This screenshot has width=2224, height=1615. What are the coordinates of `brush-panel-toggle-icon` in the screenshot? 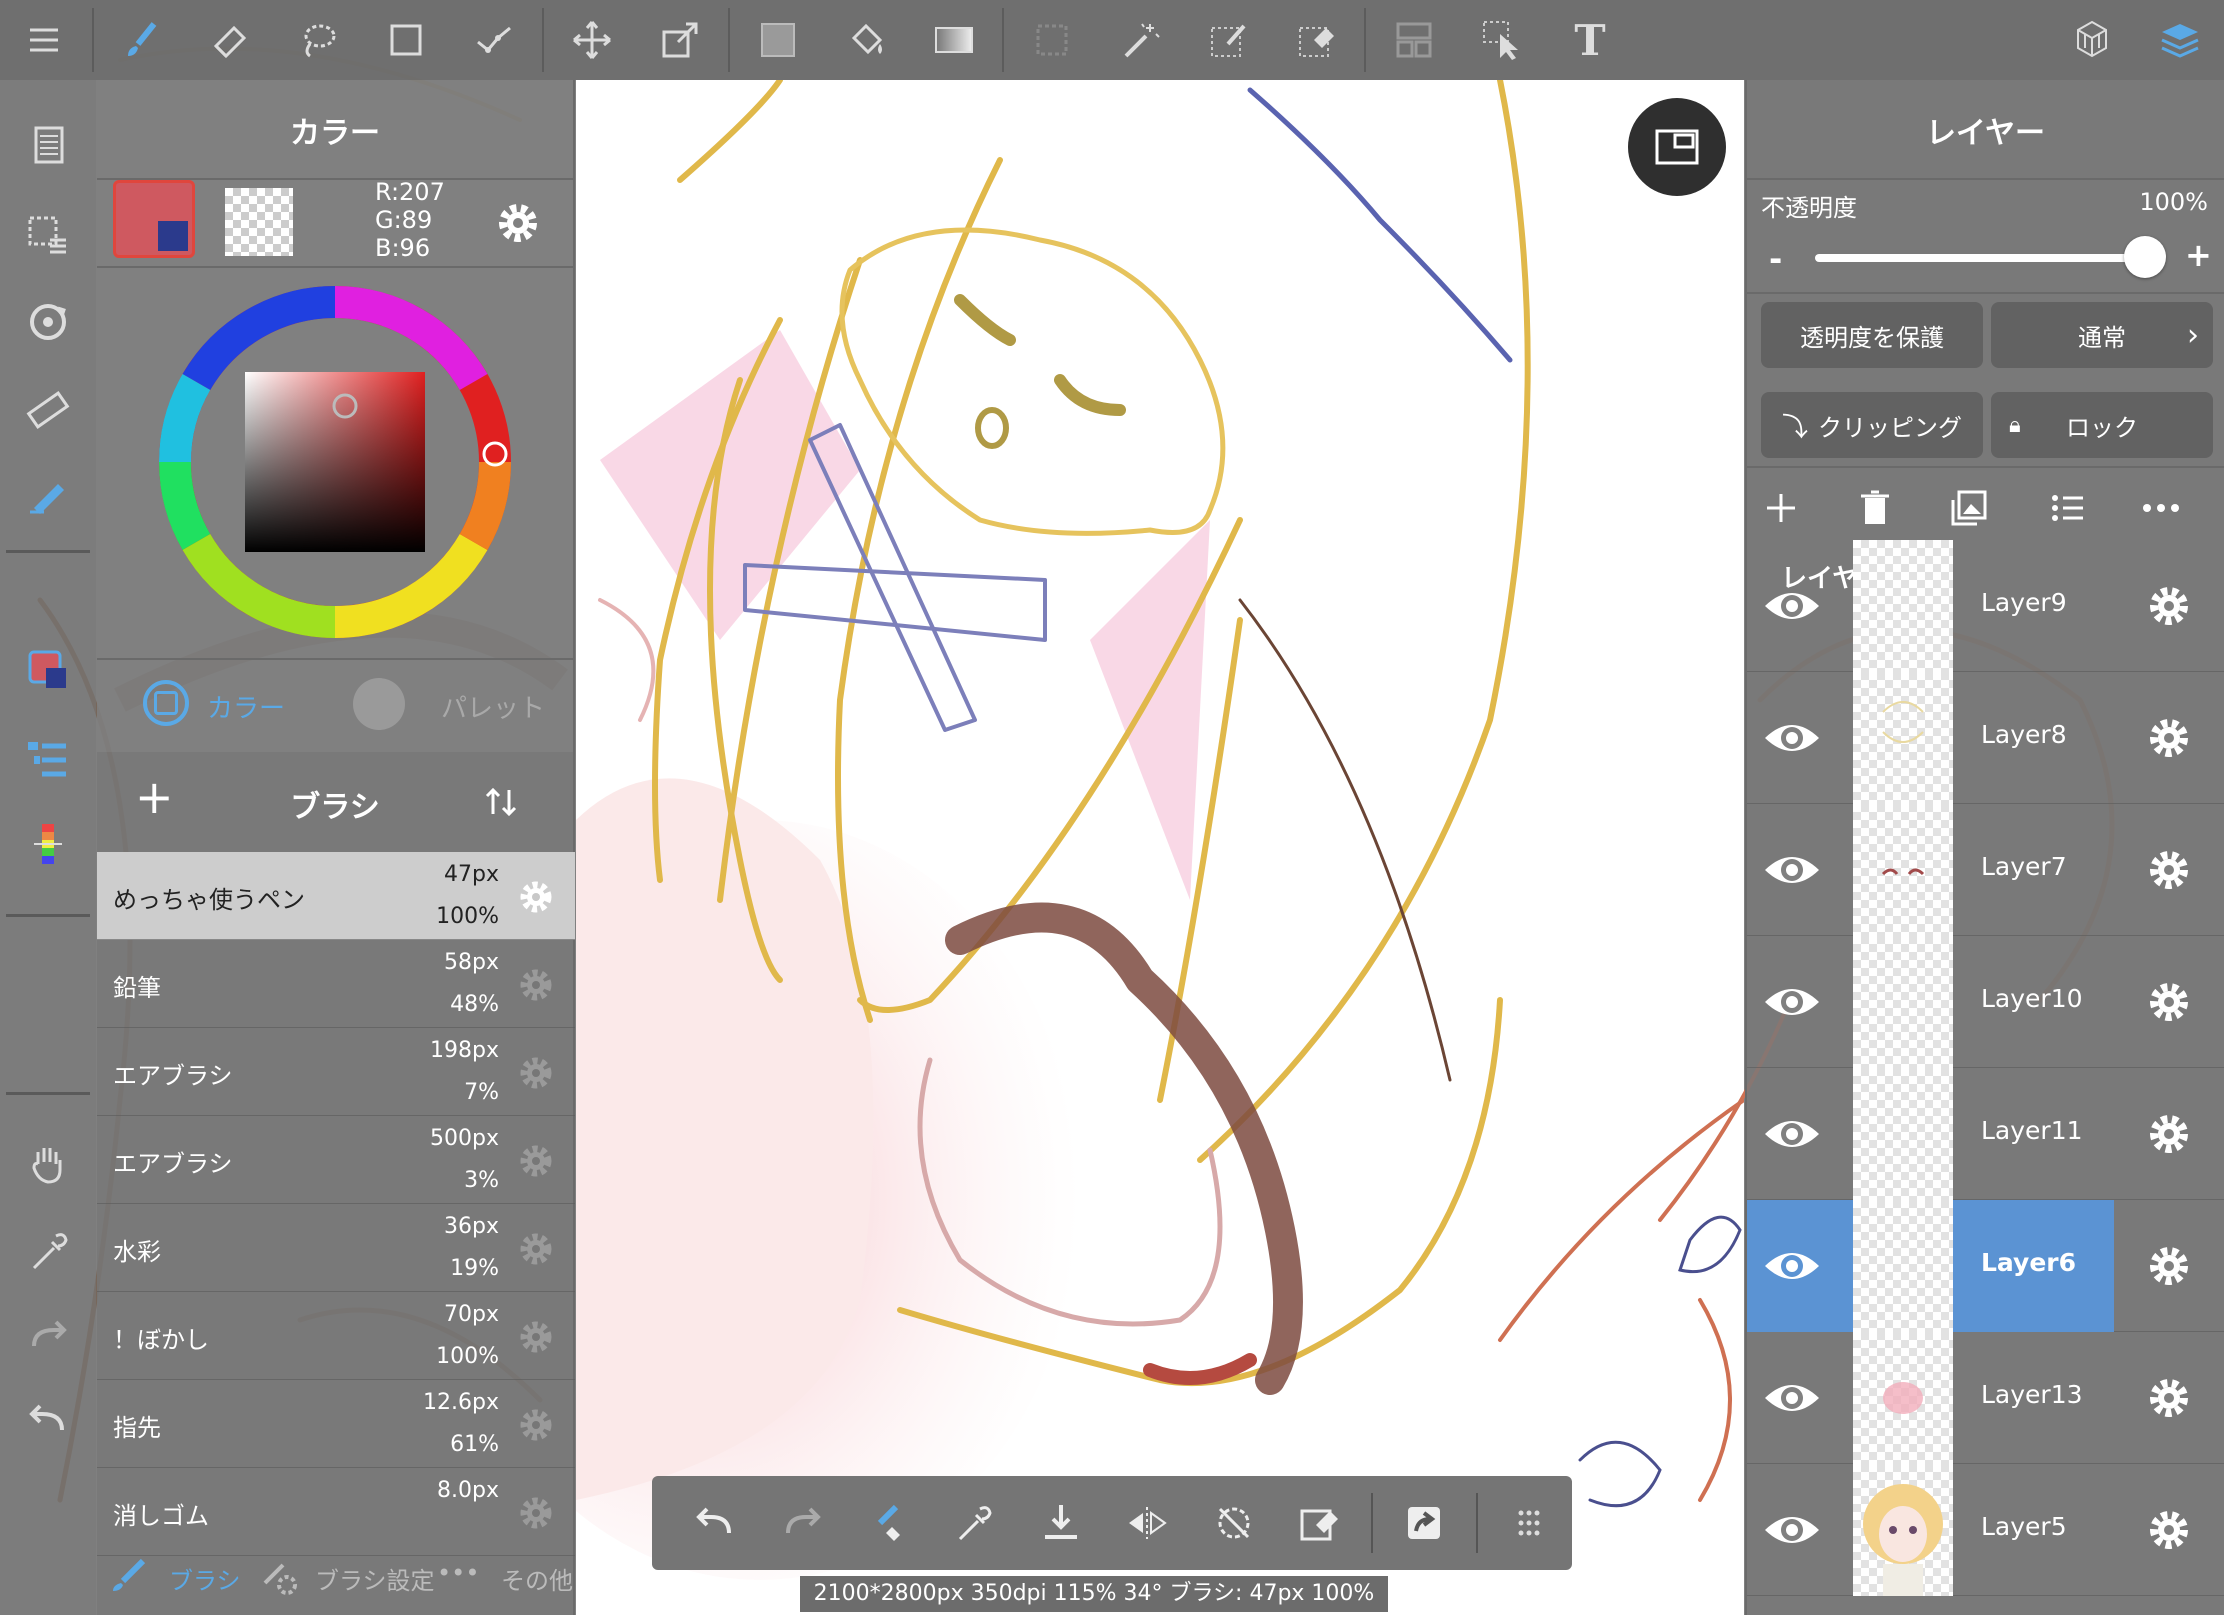 It's located at (48, 760).